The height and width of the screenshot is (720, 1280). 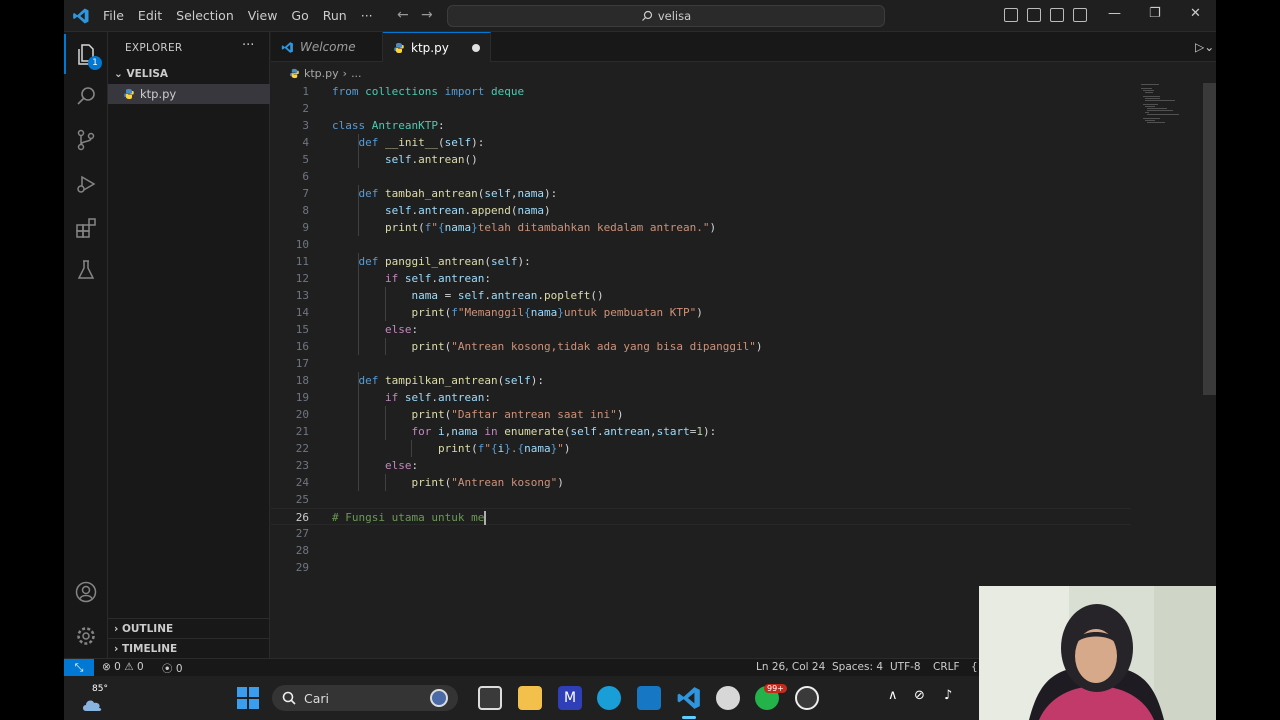 I want to click on line-number: 2, so click(x=305, y=108).